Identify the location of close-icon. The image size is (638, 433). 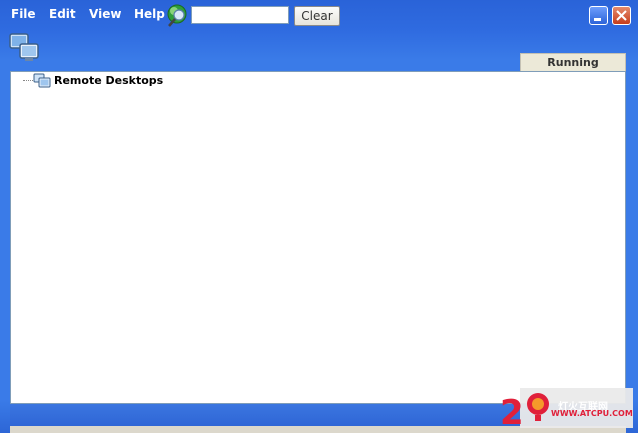
(621, 15).